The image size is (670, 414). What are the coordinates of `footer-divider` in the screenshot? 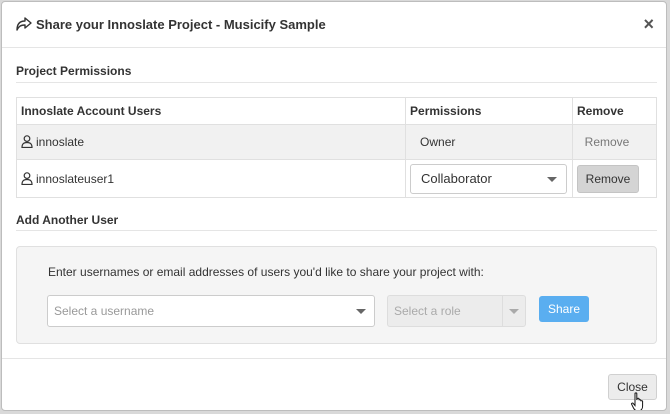 It's located at (334, 358).